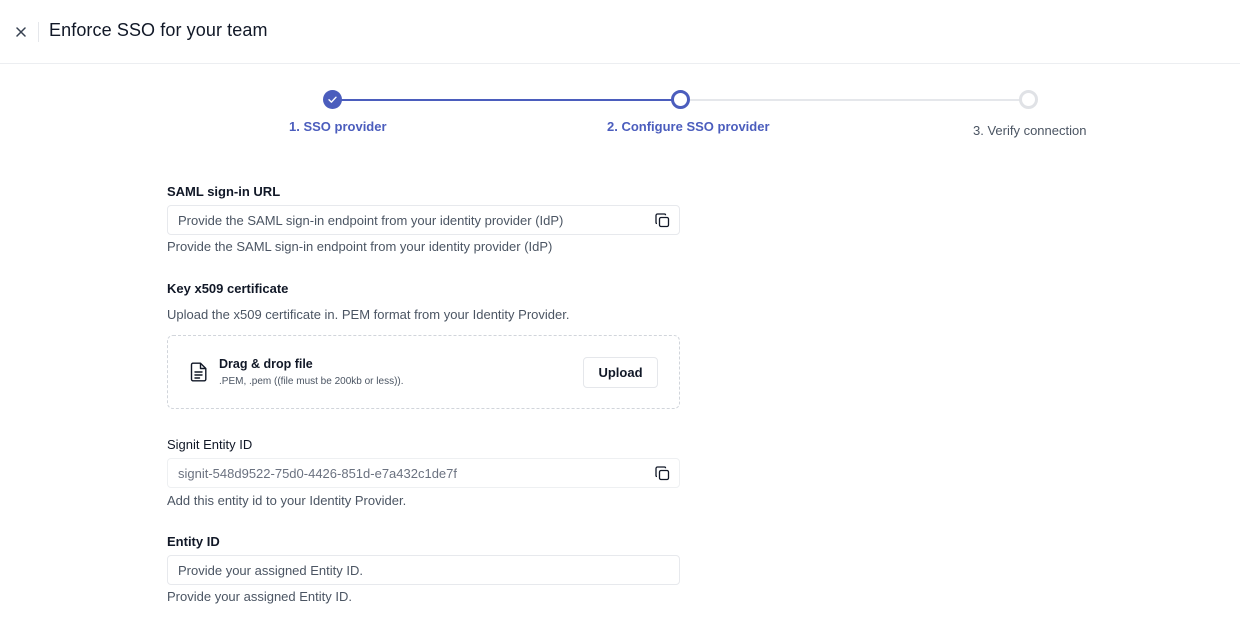 This screenshot has width=1240, height=632. Describe the element at coordinates (620, 32) in the screenshot. I see `dialog-header: Enforce SSO for your team` at that location.